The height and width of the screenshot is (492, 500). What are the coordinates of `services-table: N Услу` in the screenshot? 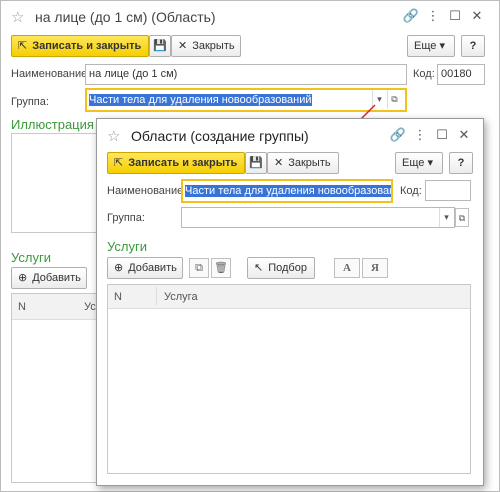 It's located at (59, 388).